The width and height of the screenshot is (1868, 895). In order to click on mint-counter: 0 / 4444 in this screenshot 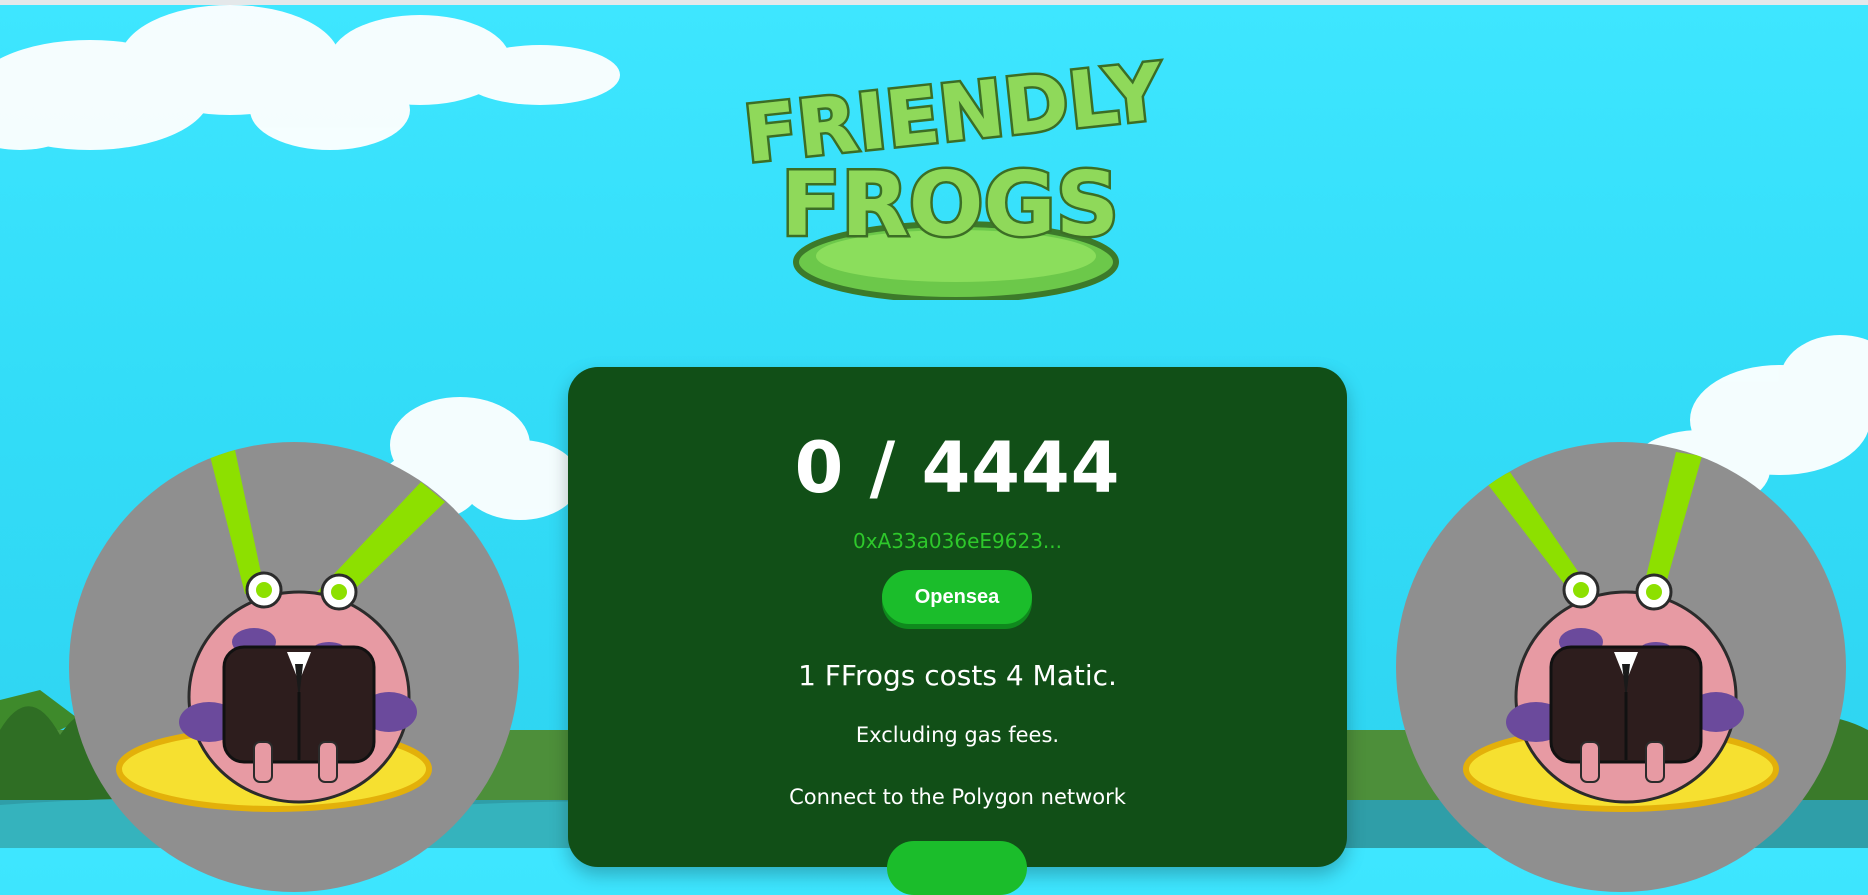, I will do `click(957, 468)`.